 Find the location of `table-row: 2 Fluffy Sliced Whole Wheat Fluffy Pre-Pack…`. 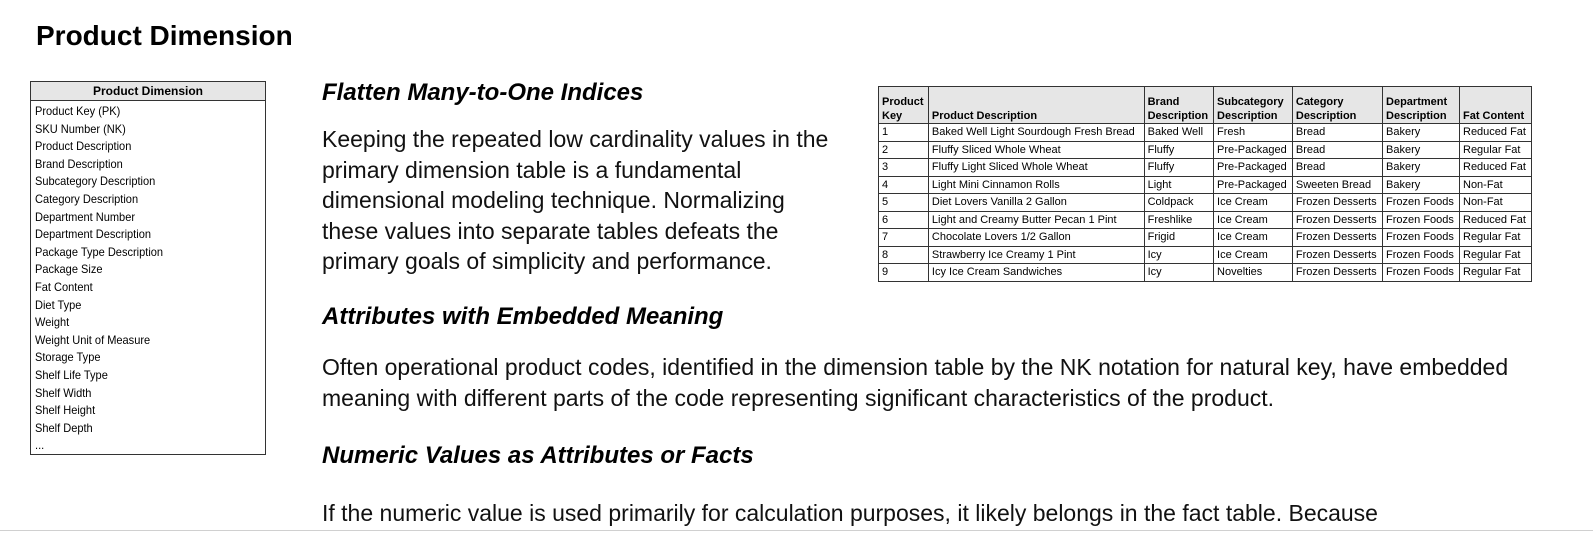

table-row: 2 Fluffy Sliced Whole Wheat Fluffy Pre-Pack… is located at coordinates (1205, 149).